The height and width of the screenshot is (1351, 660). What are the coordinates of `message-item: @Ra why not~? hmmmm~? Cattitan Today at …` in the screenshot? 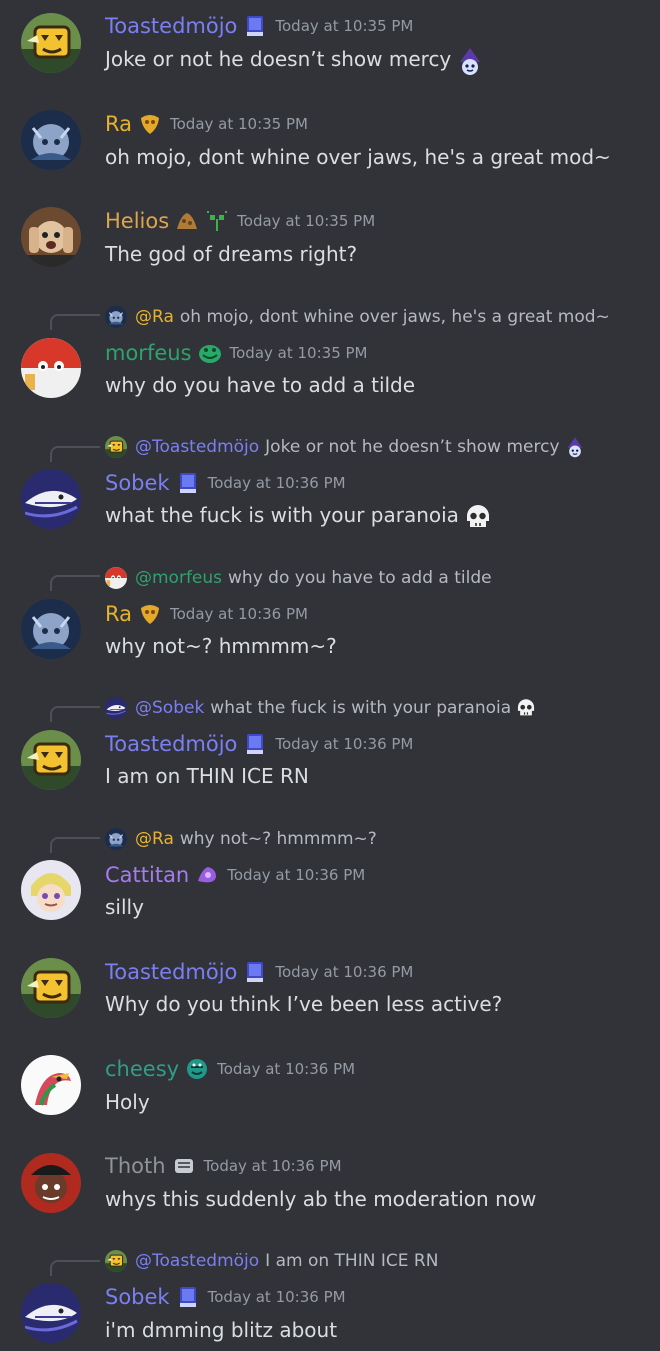 It's located at (330, 879).